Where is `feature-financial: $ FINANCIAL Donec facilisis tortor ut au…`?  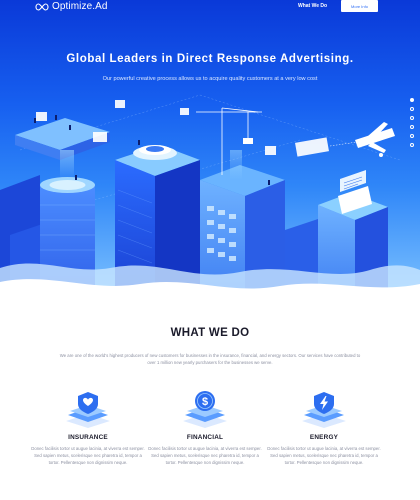 feature-financial: $ FINANCIAL Donec facilisis tortor ut au… is located at coordinates (205, 427).